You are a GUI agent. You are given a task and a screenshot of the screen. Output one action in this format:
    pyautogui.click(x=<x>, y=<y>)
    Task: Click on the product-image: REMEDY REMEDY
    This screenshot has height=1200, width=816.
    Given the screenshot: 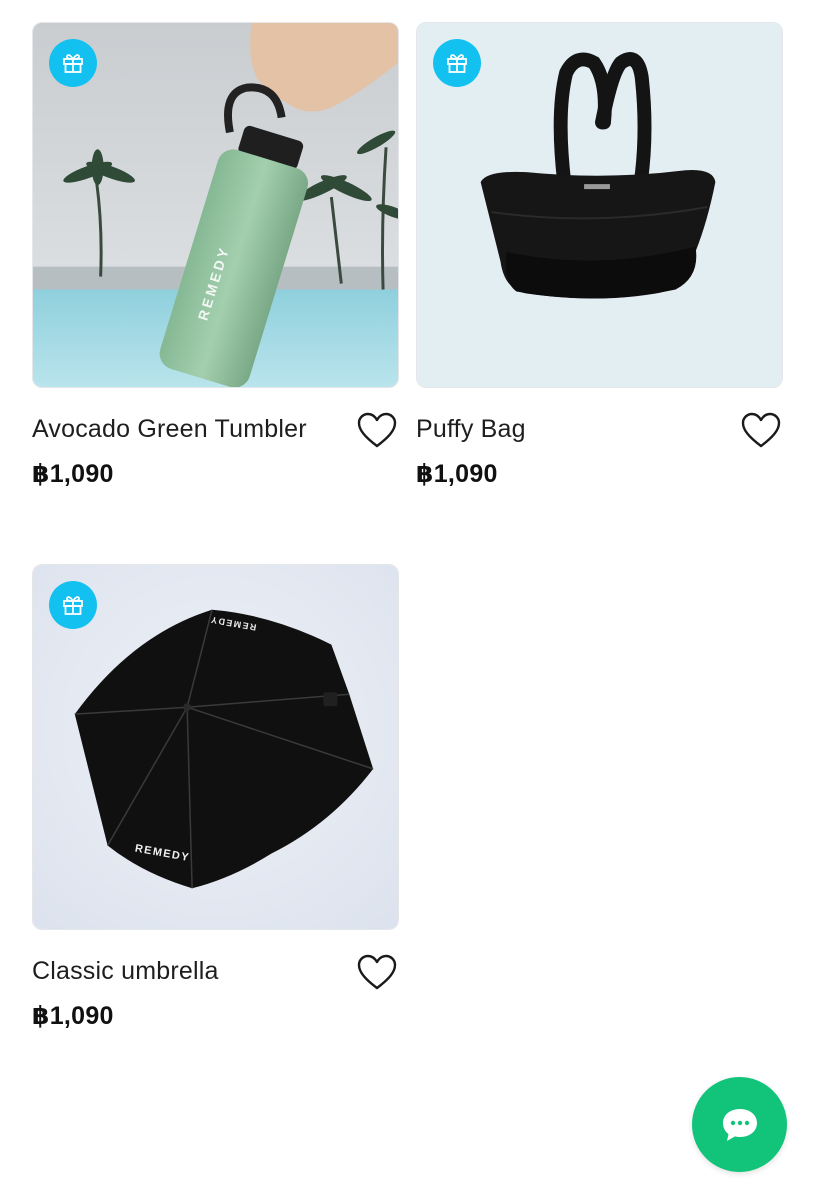 What is the action you would take?
    pyautogui.click(x=215, y=747)
    